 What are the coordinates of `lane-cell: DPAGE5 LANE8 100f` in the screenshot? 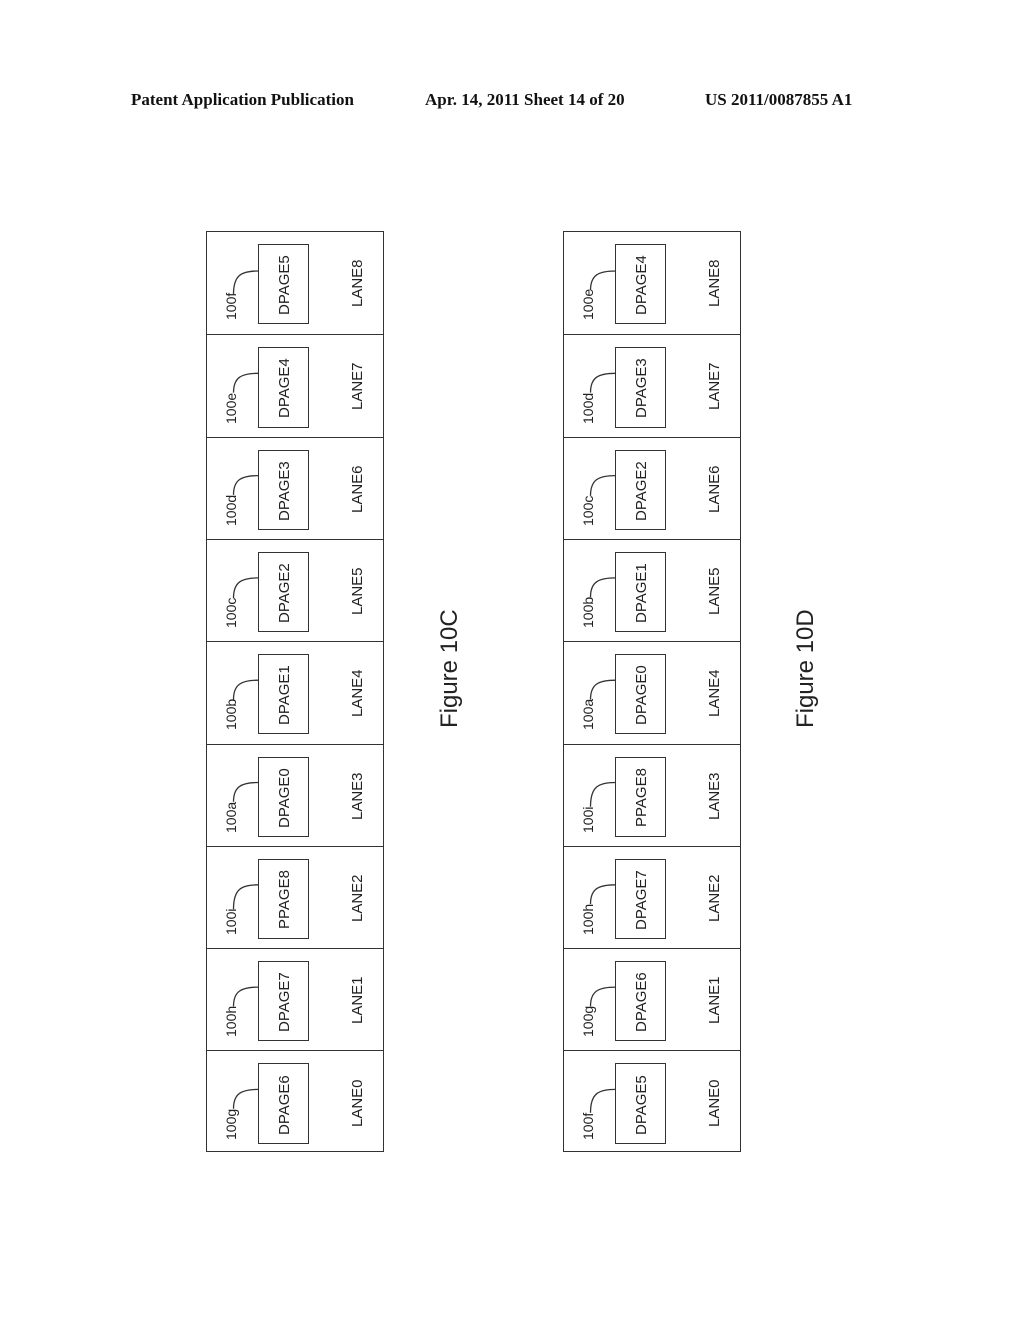 It's located at (295, 283).